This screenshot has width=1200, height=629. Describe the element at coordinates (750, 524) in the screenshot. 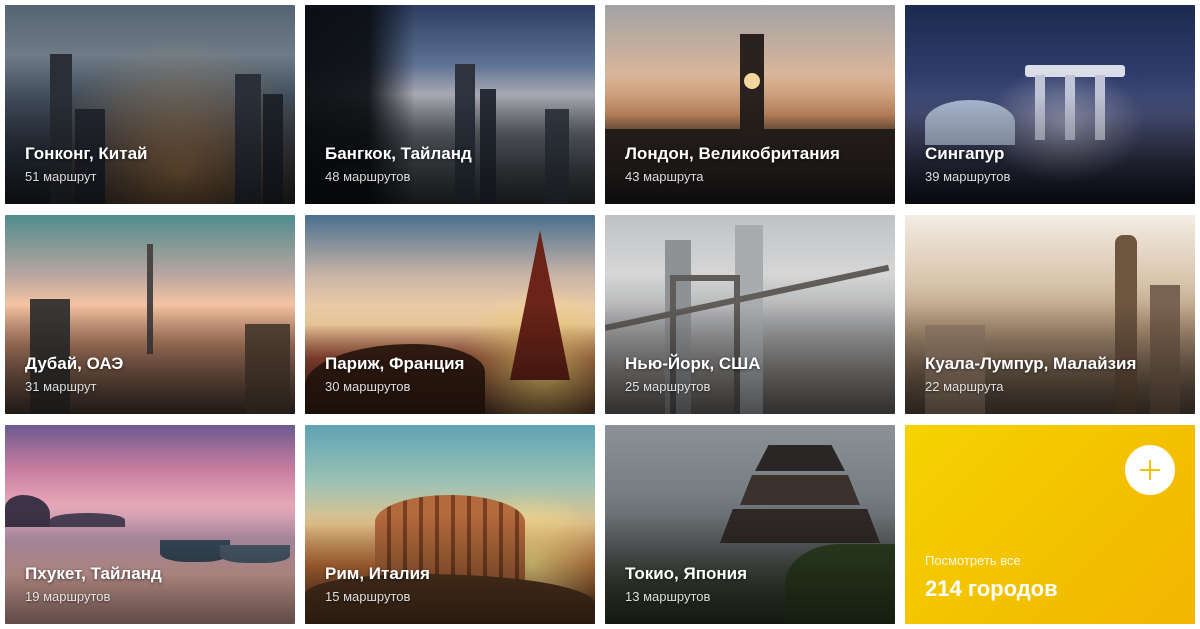

I see `city-card-tokyo: Токио, Япония 13 маршрутов` at that location.